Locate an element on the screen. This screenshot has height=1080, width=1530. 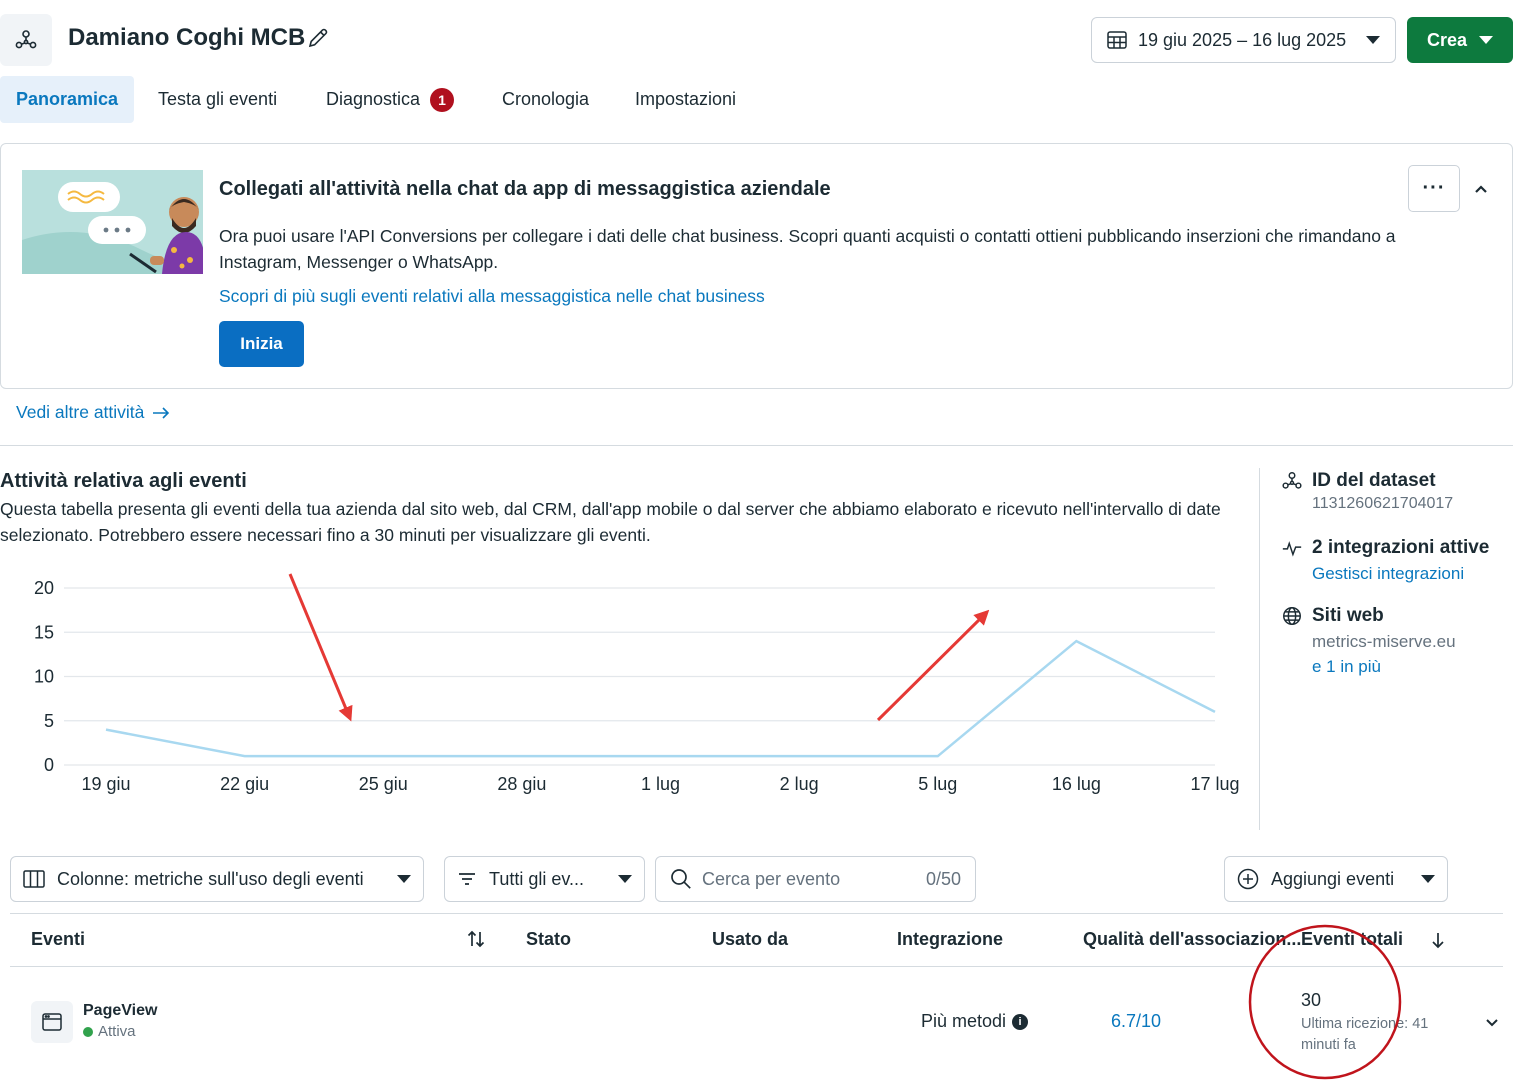
search-input is located at coordinates (802, 879).